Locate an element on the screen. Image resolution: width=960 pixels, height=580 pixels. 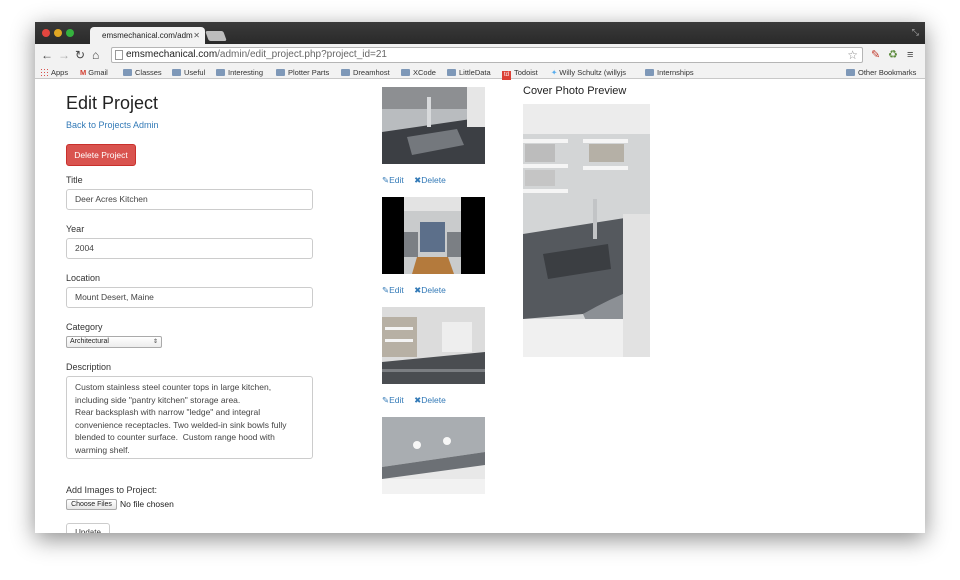
home-icon: ⌂ is located at coordinates (95, 55).